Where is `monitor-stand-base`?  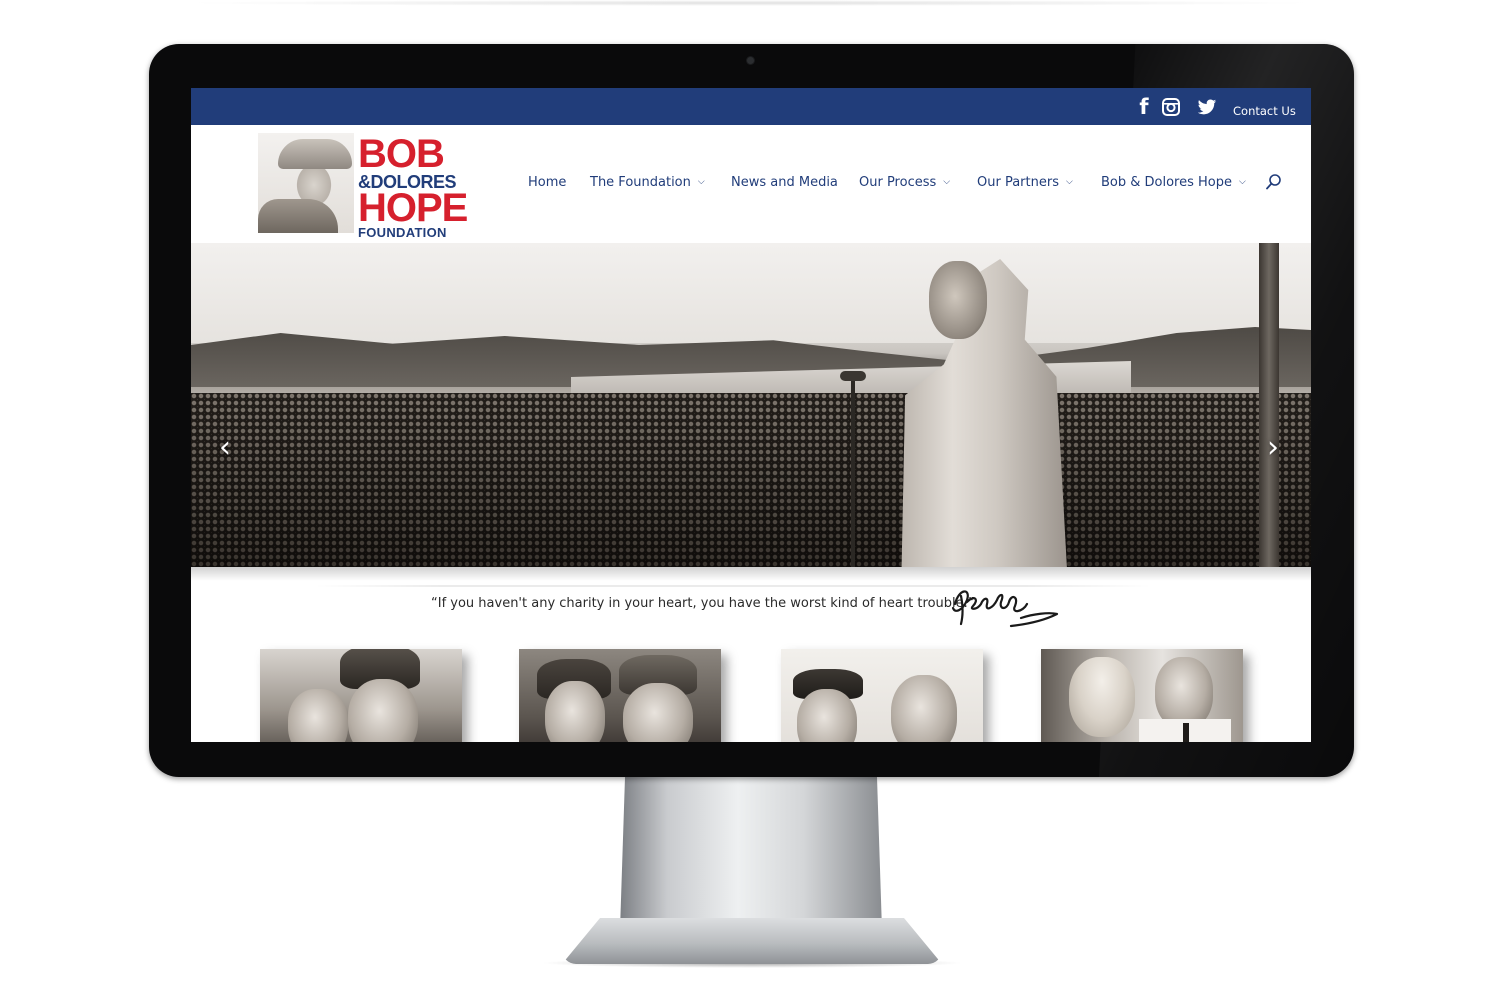
monitor-stand-base is located at coordinates (752, 941).